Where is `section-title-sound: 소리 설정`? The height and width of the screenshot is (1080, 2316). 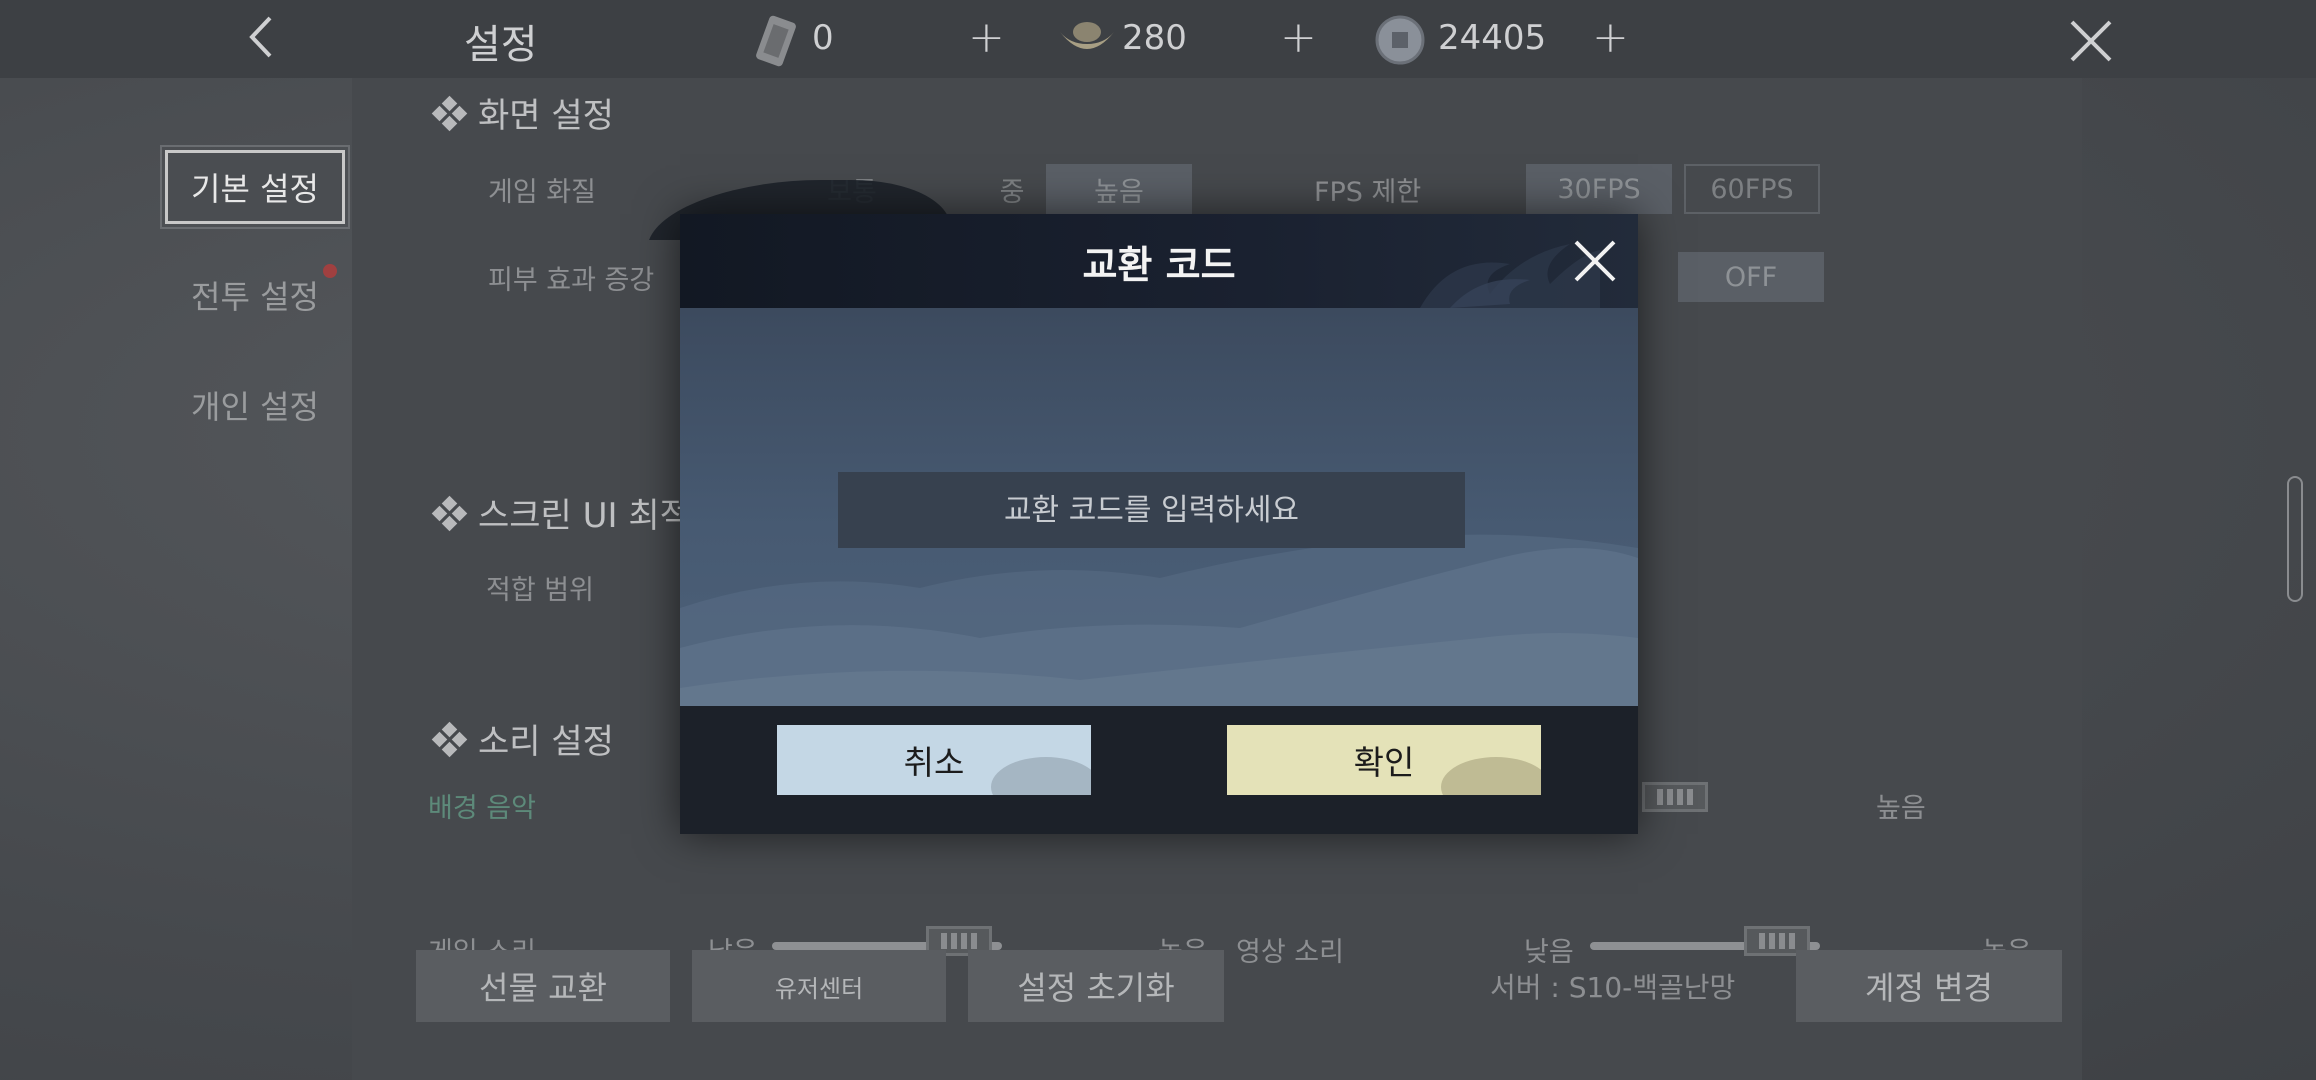 section-title-sound: 소리 설정 is located at coordinates (522, 738).